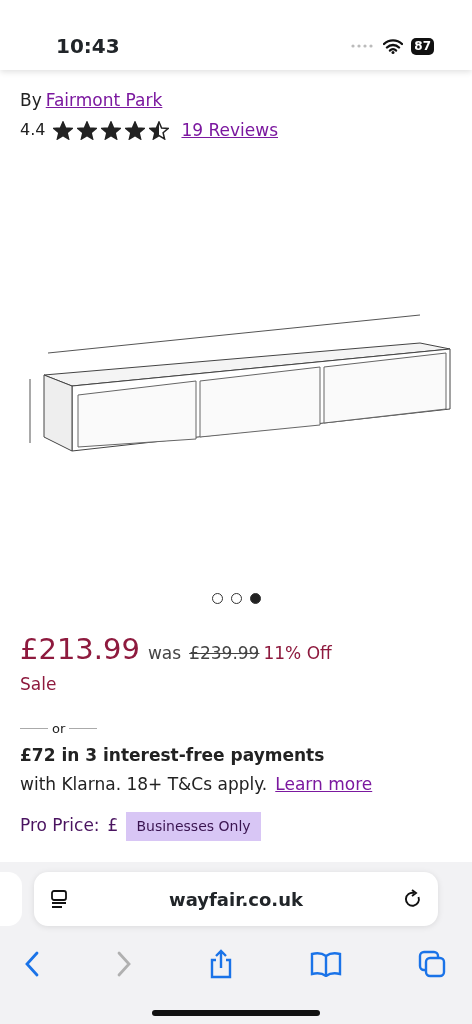 The image size is (472, 1024). I want to click on sale-label: Sale, so click(38, 684).